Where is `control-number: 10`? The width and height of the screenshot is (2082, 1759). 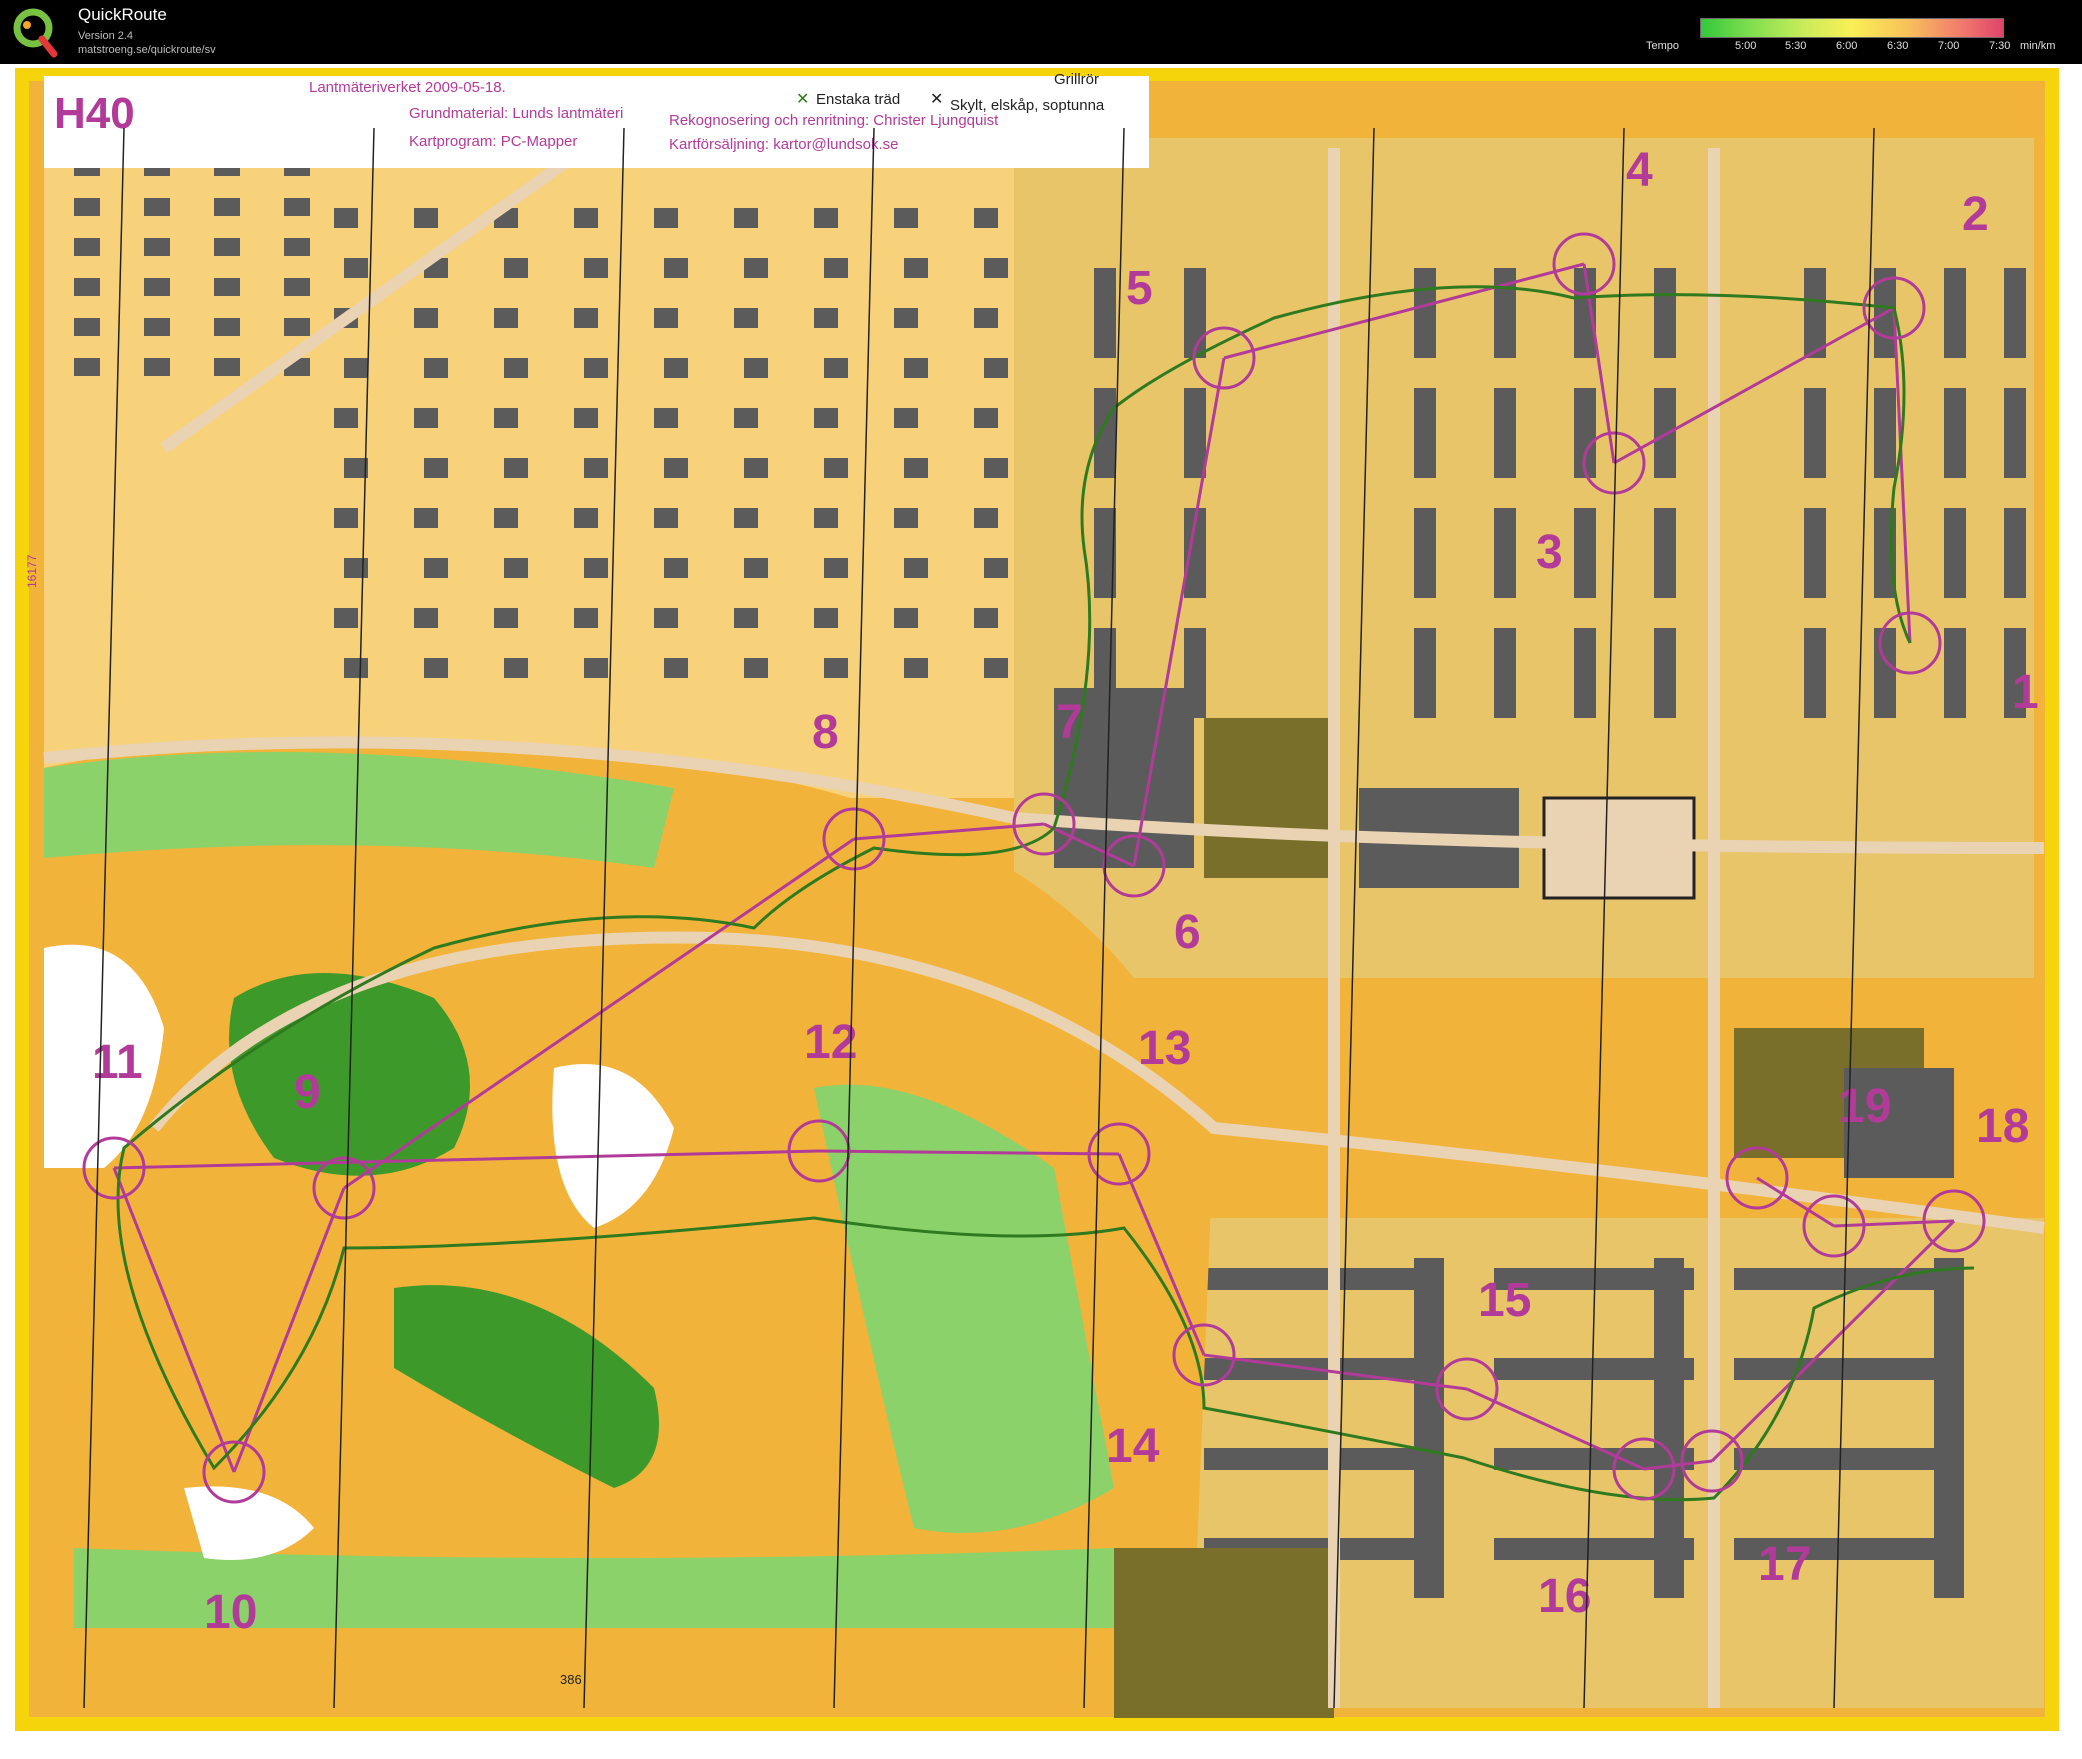 control-number: 10 is located at coordinates (230, 1612).